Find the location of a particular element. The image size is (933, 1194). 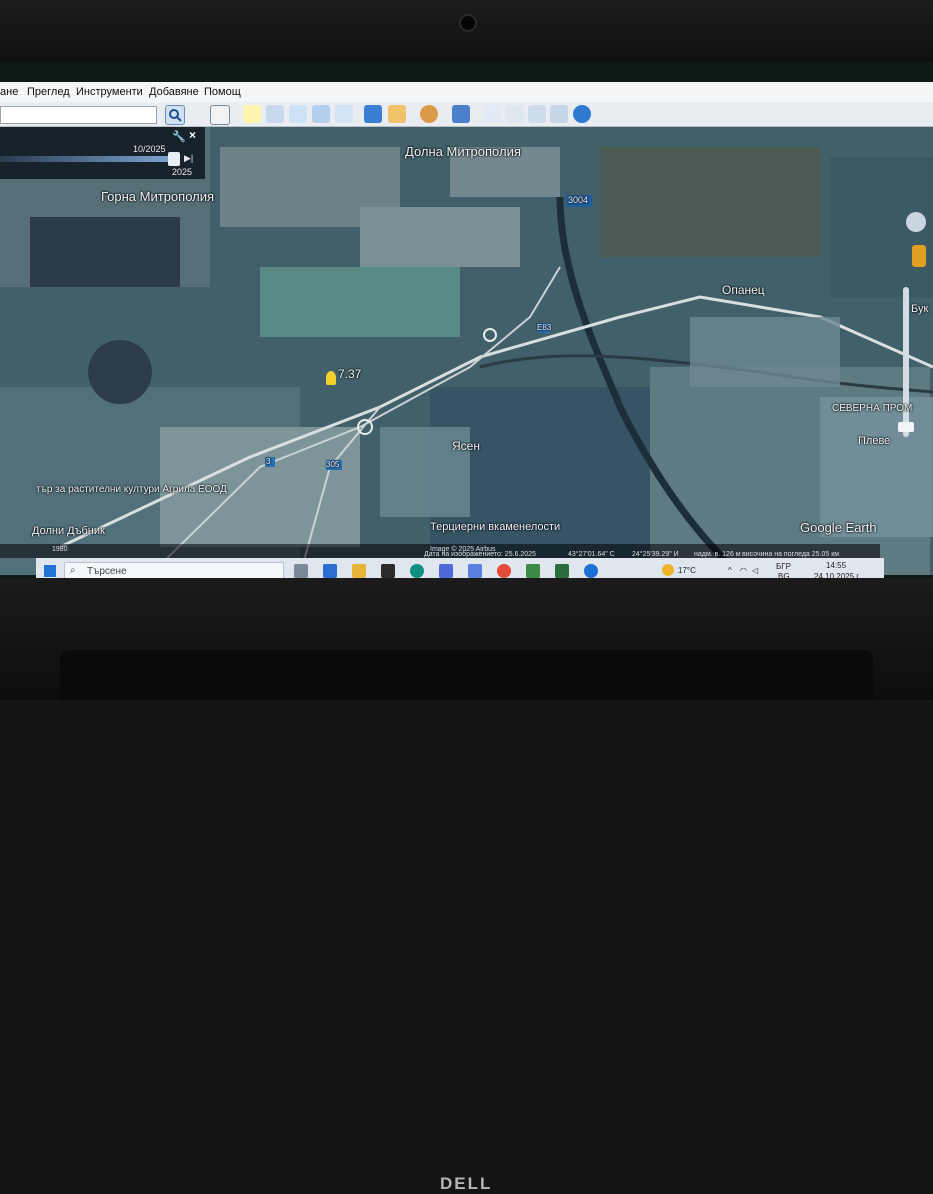

google-earth-watermark: Google Earth is located at coordinates (838, 527).